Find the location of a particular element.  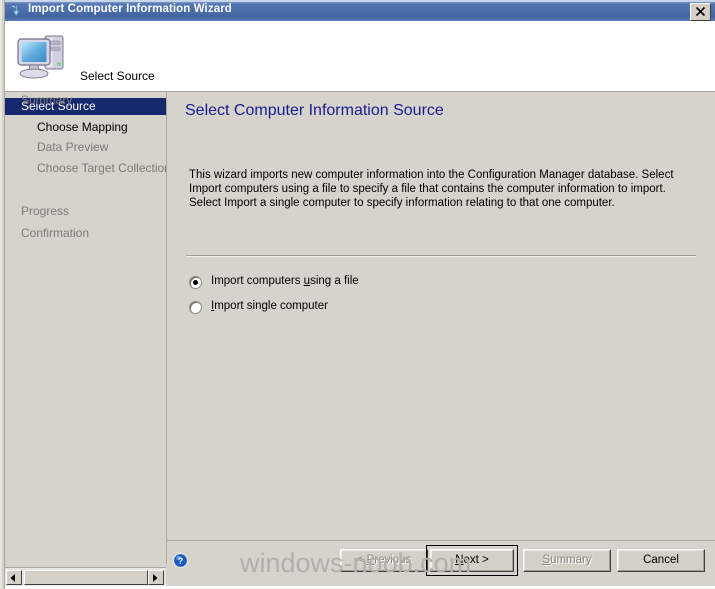

scrollbar-corner is located at coordinates (172, 576).